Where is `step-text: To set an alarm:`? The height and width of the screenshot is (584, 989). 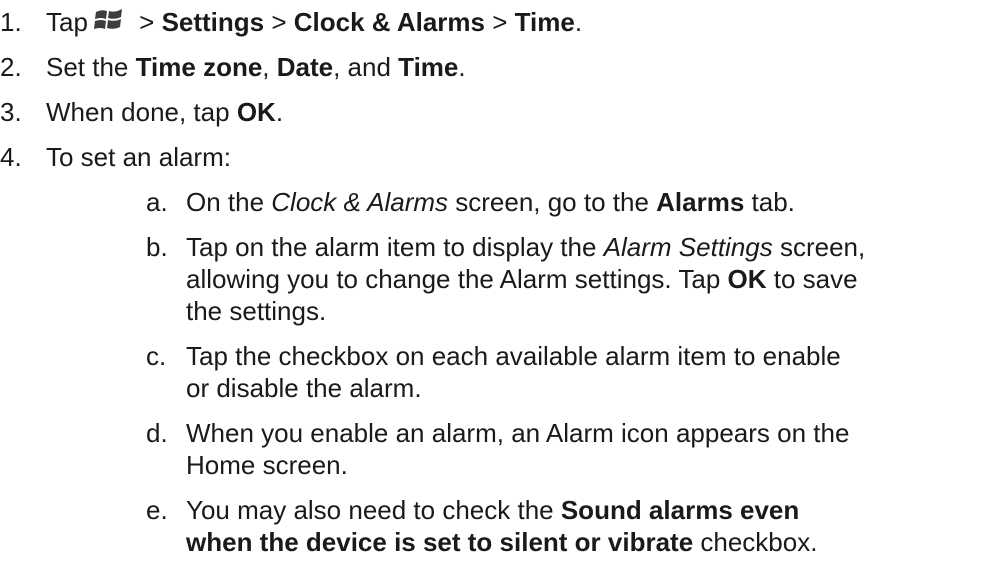 step-text: To set an alarm: is located at coordinates (138, 157).